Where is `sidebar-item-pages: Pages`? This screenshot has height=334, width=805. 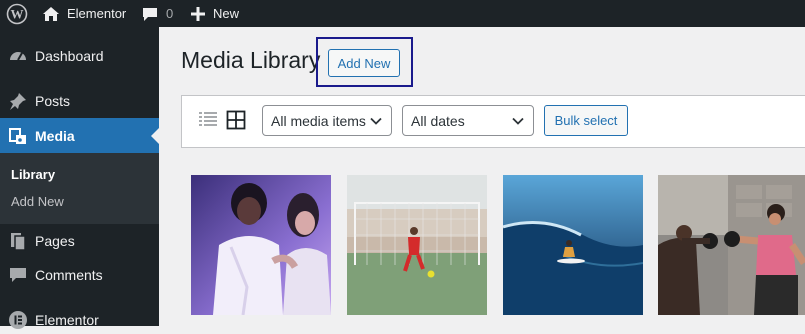 sidebar-item-pages: Pages is located at coordinates (79, 241).